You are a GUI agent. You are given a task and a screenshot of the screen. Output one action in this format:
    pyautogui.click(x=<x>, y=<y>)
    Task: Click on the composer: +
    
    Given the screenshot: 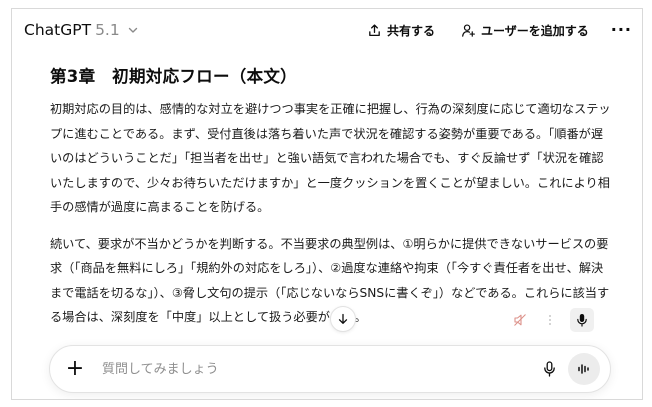 What is the action you would take?
    pyautogui.click(x=330, y=369)
    